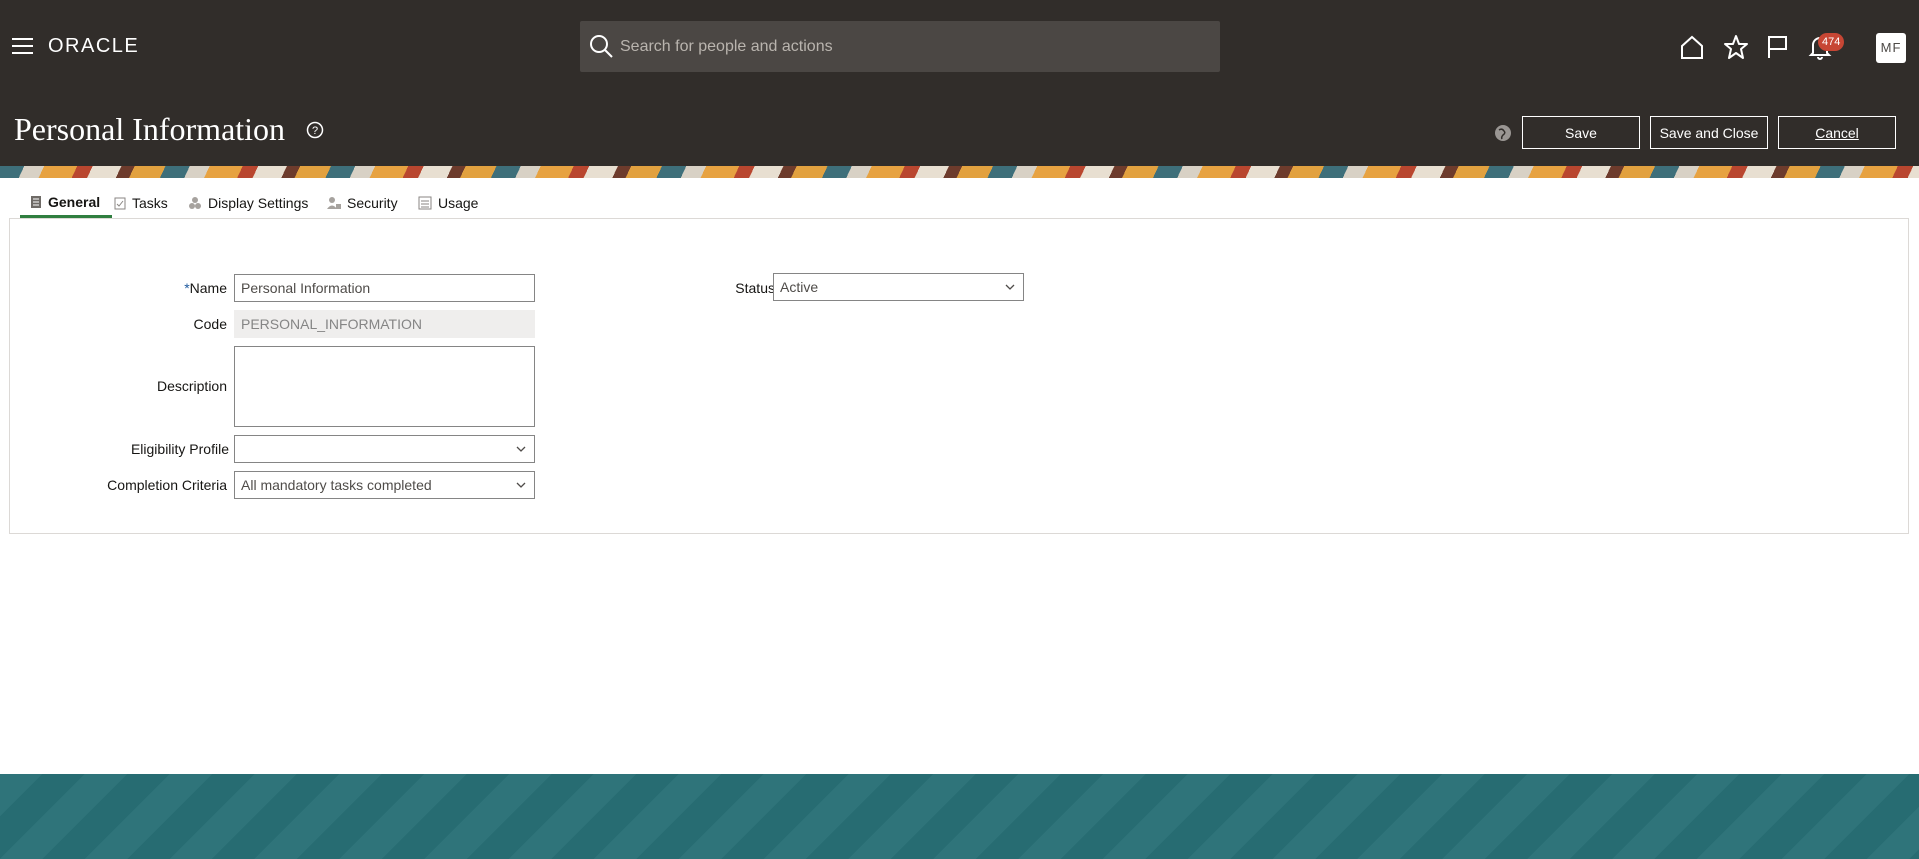 The width and height of the screenshot is (1919, 859). Describe the element at coordinates (36, 201) in the screenshot. I see `document-icon` at that location.